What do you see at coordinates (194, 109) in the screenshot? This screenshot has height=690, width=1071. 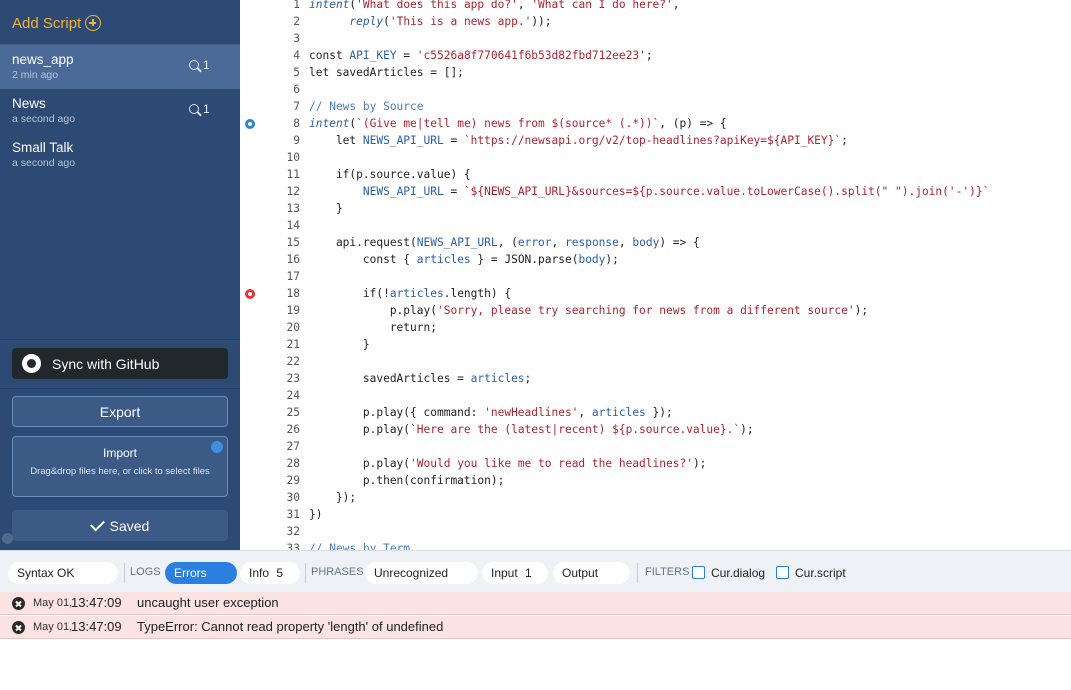 I see `search-icon` at bounding box center [194, 109].